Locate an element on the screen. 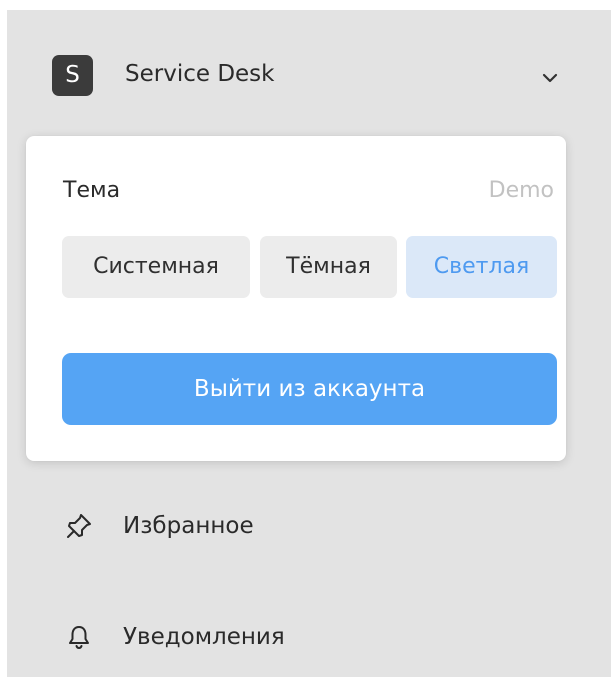 The width and height of the screenshot is (611, 677). nav-item-label: Избранное is located at coordinates (188, 526).